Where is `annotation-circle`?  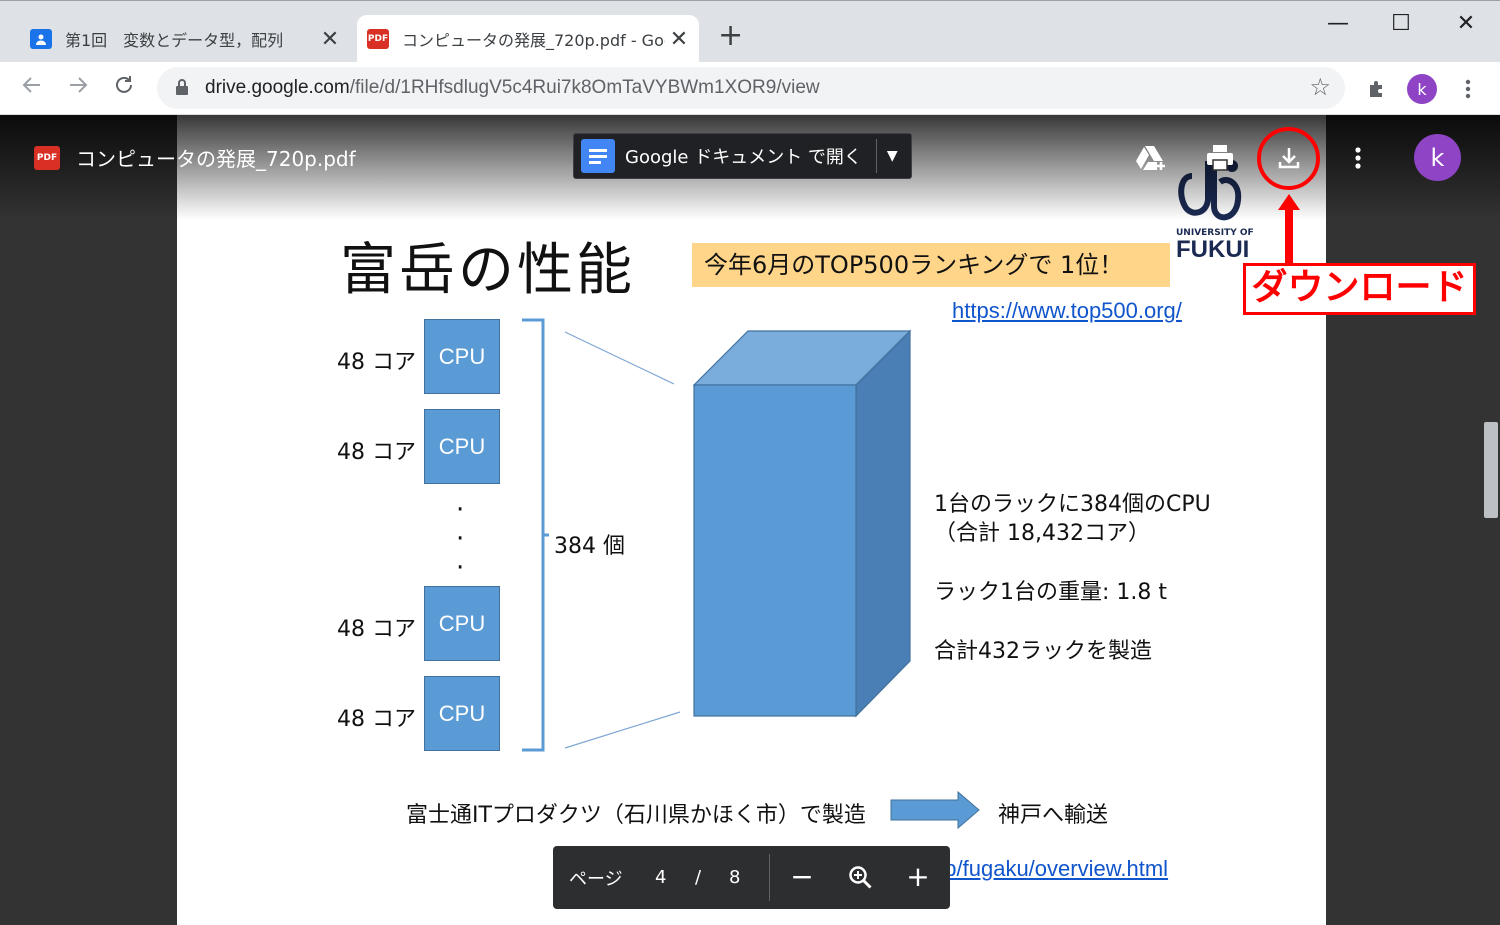 annotation-circle is located at coordinates (1288, 158).